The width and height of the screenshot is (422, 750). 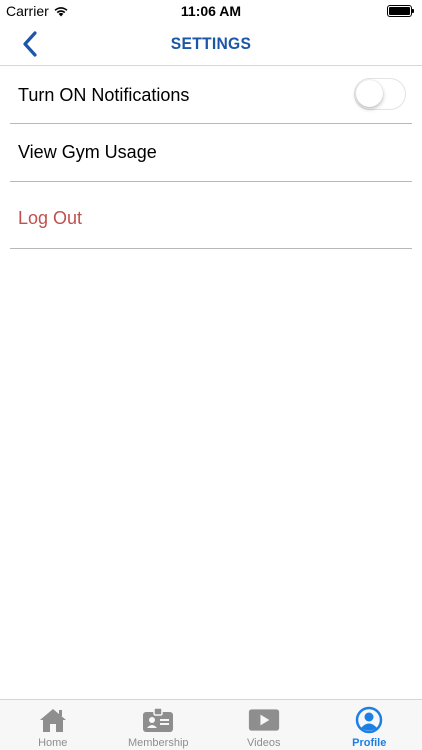 I want to click on tab-videos: Videos, so click(x=264, y=725).